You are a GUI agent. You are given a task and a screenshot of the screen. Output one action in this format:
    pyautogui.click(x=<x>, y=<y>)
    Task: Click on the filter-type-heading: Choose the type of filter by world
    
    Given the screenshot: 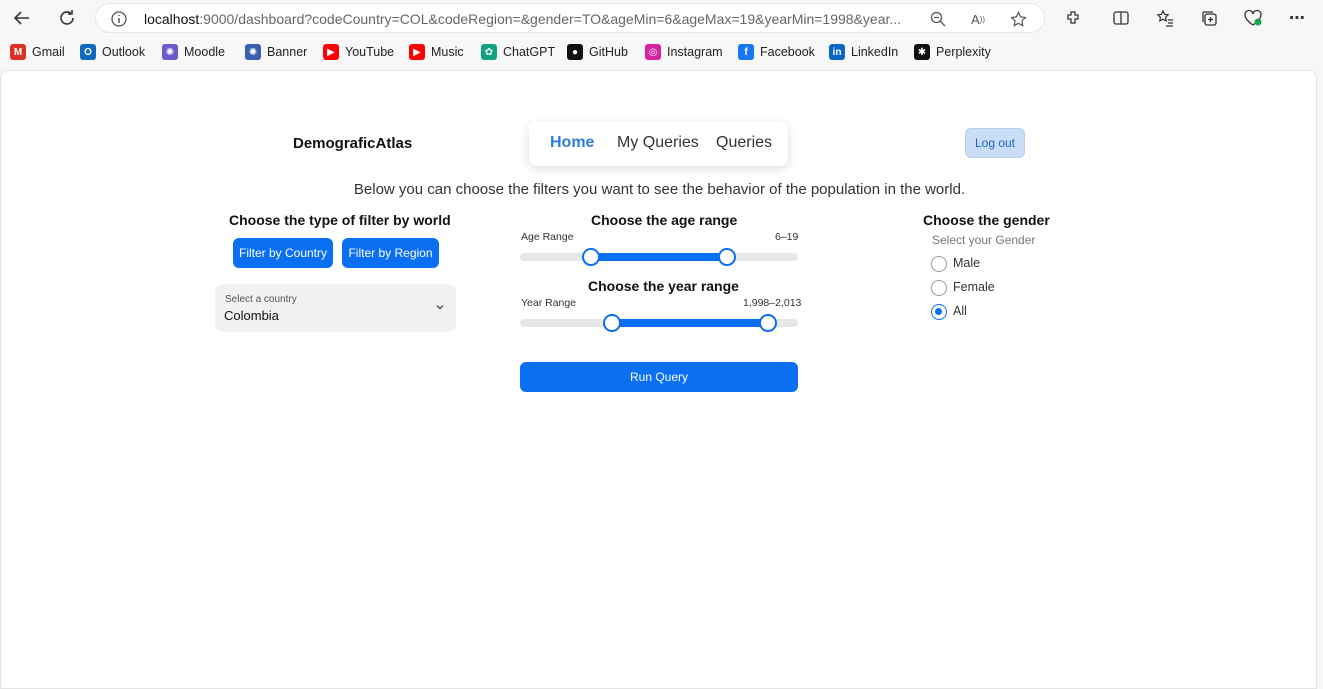 What is the action you would take?
    pyautogui.click(x=340, y=220)
    